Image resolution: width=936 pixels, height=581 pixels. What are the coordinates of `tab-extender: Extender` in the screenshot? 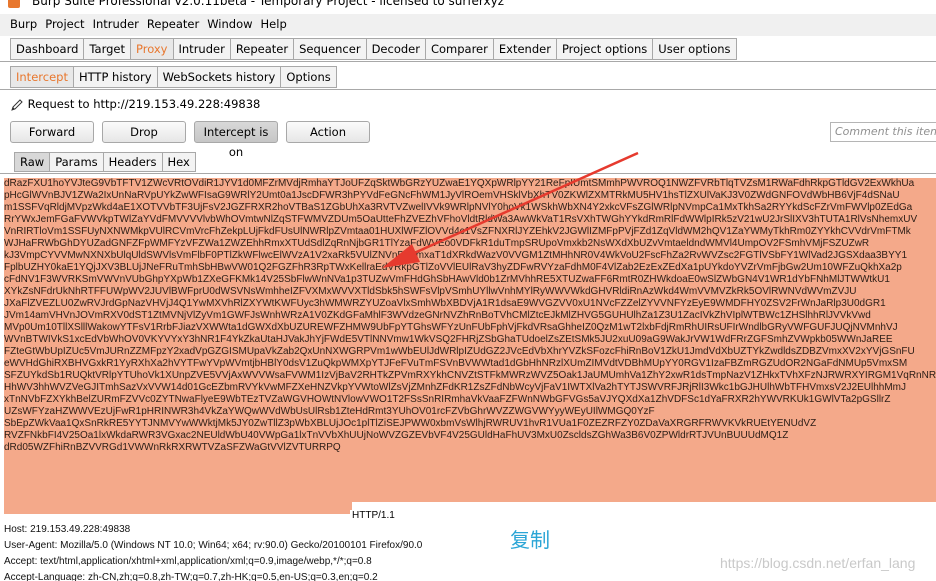 It's located at (524, 49).